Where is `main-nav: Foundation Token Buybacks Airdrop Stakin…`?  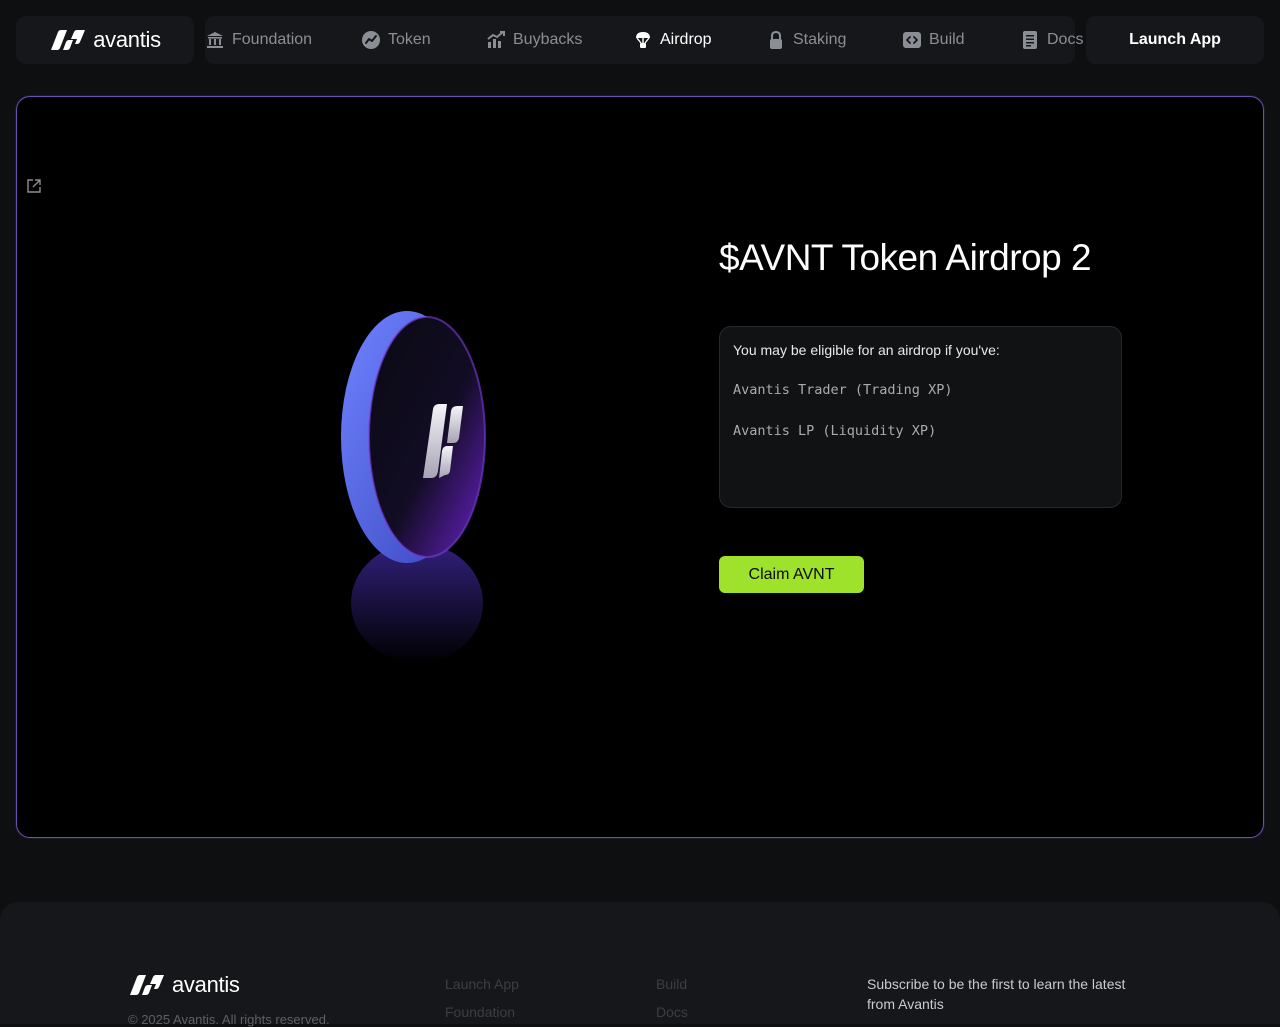 main-nav: Foundation Token Buybacks Airdrop Stakin… is located at coordinates (644, 40).